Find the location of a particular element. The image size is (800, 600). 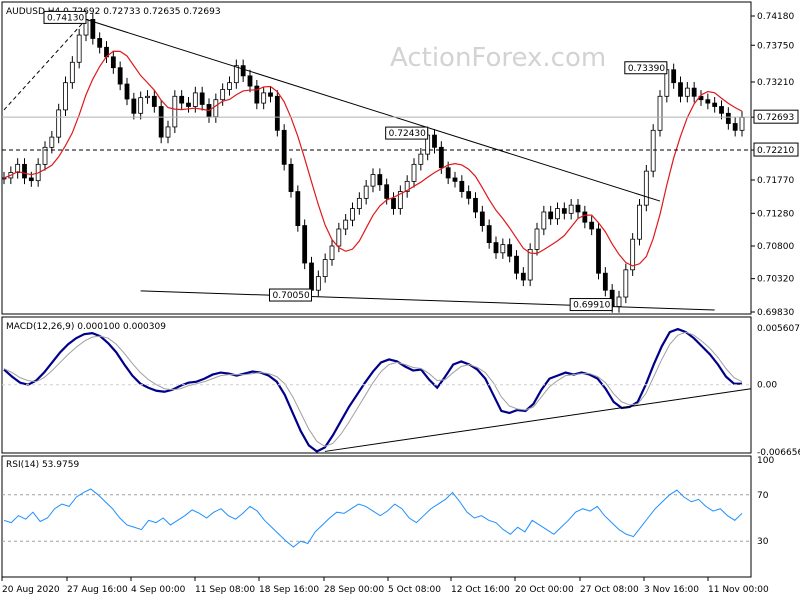

rsi-tick-label: 30 is located at coordinates (763, 542).